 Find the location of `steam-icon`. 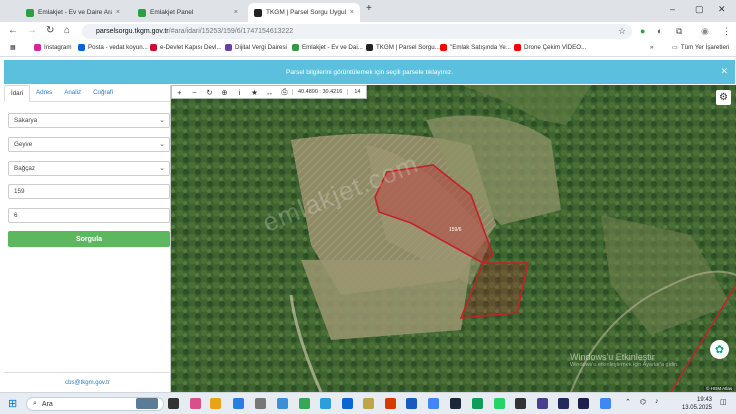

steam-icon is located at coordinates (455, 403).